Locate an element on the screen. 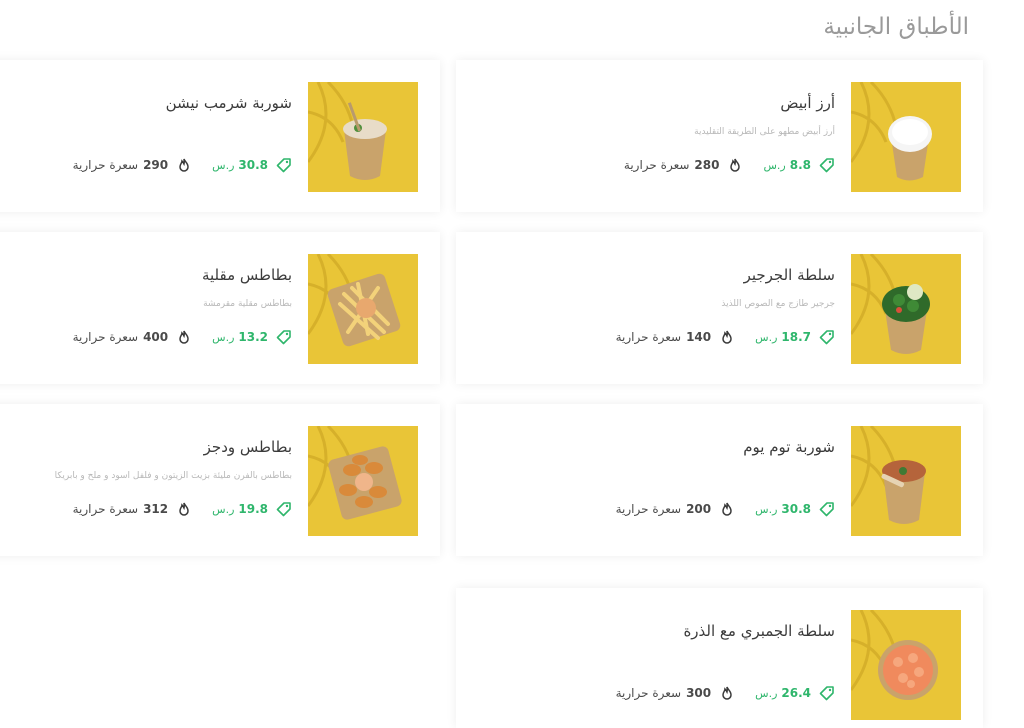 The height and width of the screenshot is (728, 1024). menu-item-card: شوربة توم يوم 30.8 ر.س 200 سعرة حرارية is located at coordinates (719, 480).